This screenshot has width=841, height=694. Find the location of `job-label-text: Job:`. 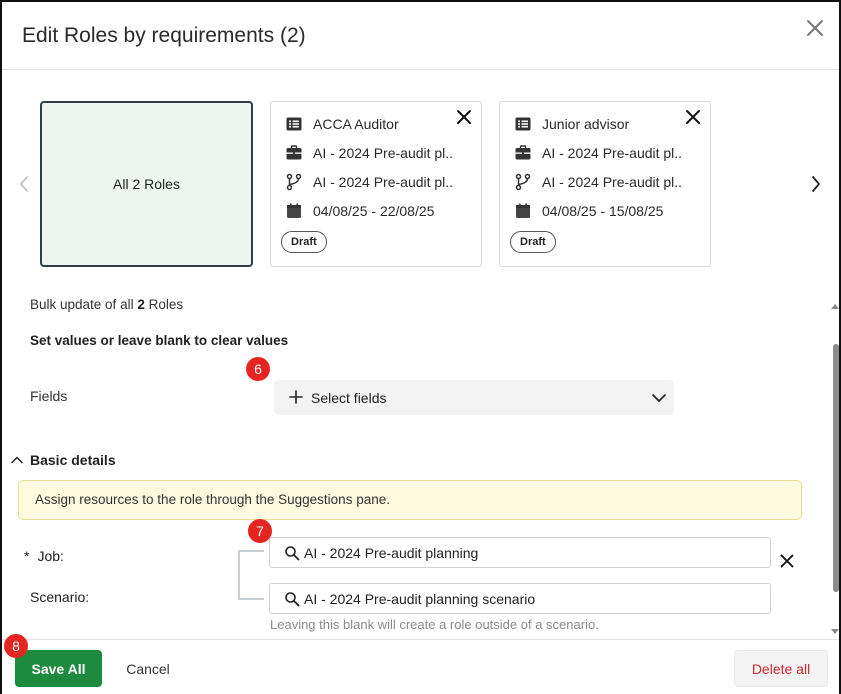

job-label-text: Job: is located at coordinates (50, 556).